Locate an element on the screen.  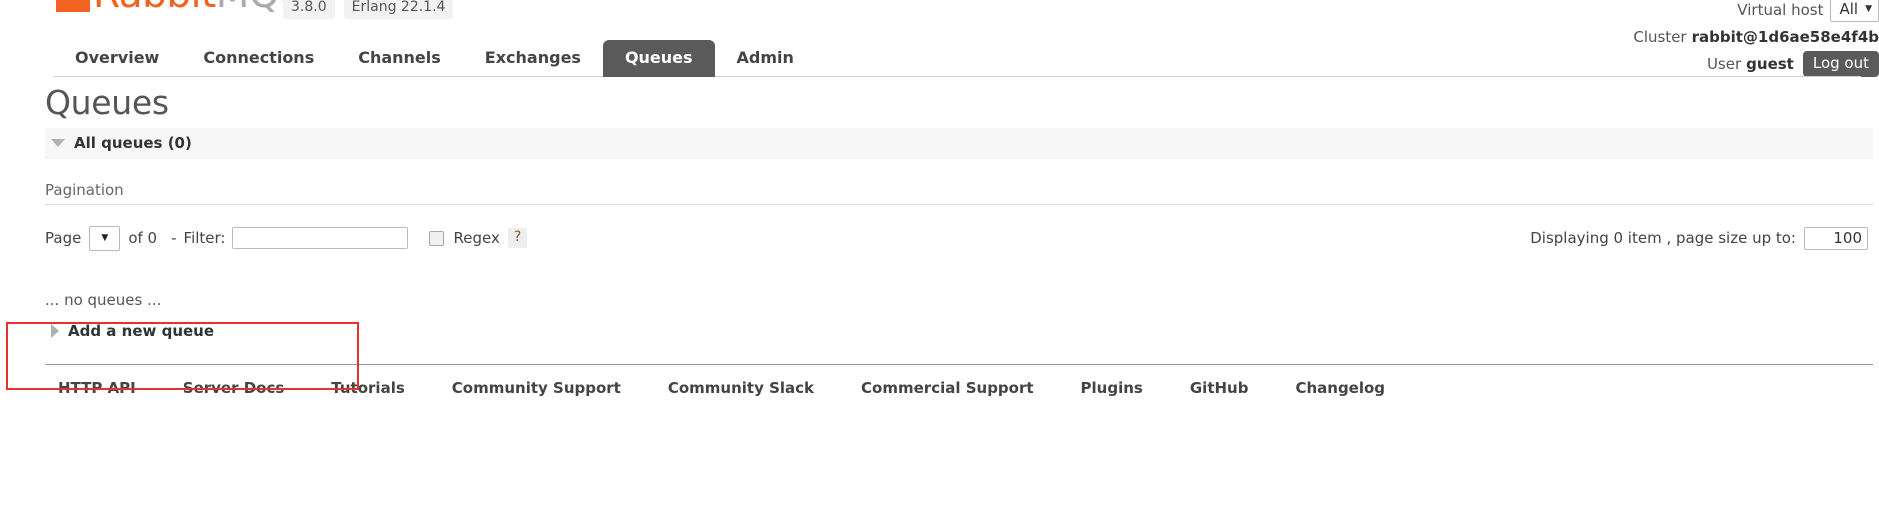
logo-text: RabbitMQ is located at coordinates (186, 7).